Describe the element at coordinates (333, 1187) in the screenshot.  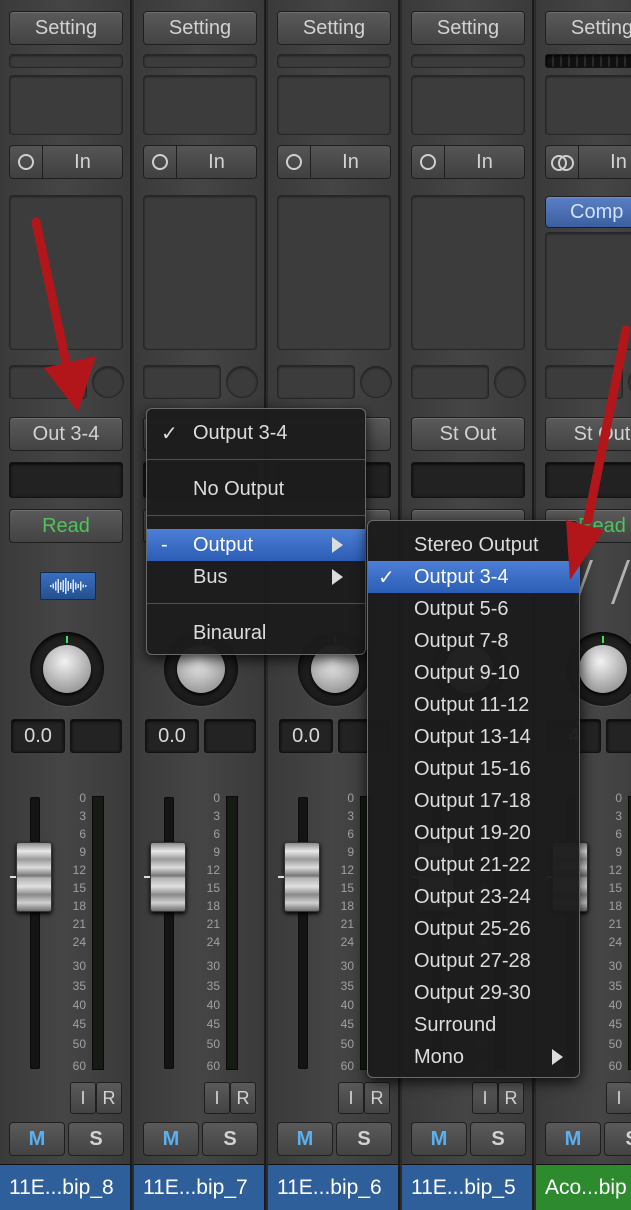
I see `track-name: 11E...bip_6` at that location.